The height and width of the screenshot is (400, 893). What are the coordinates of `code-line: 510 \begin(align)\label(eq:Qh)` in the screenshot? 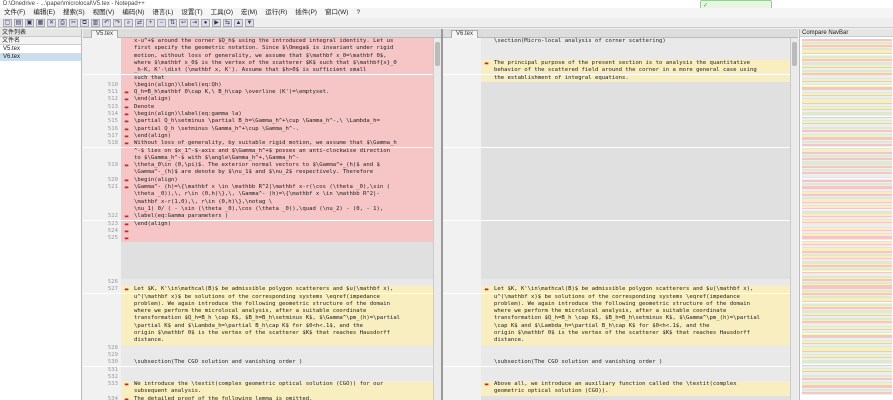 It's located at (262, 85).